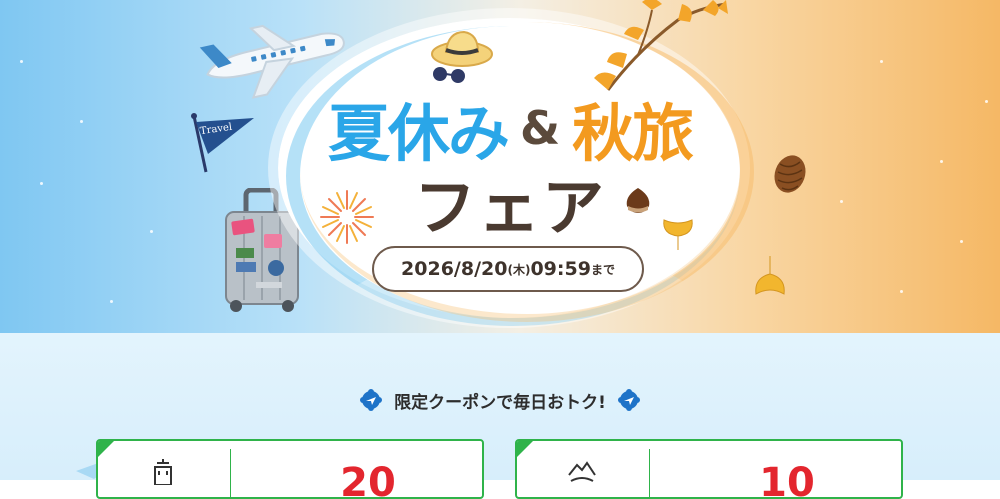  What do you see at coordinates (347, 217) in the screenshot?
I see `firework-icon` at bounding box center [347, 217].